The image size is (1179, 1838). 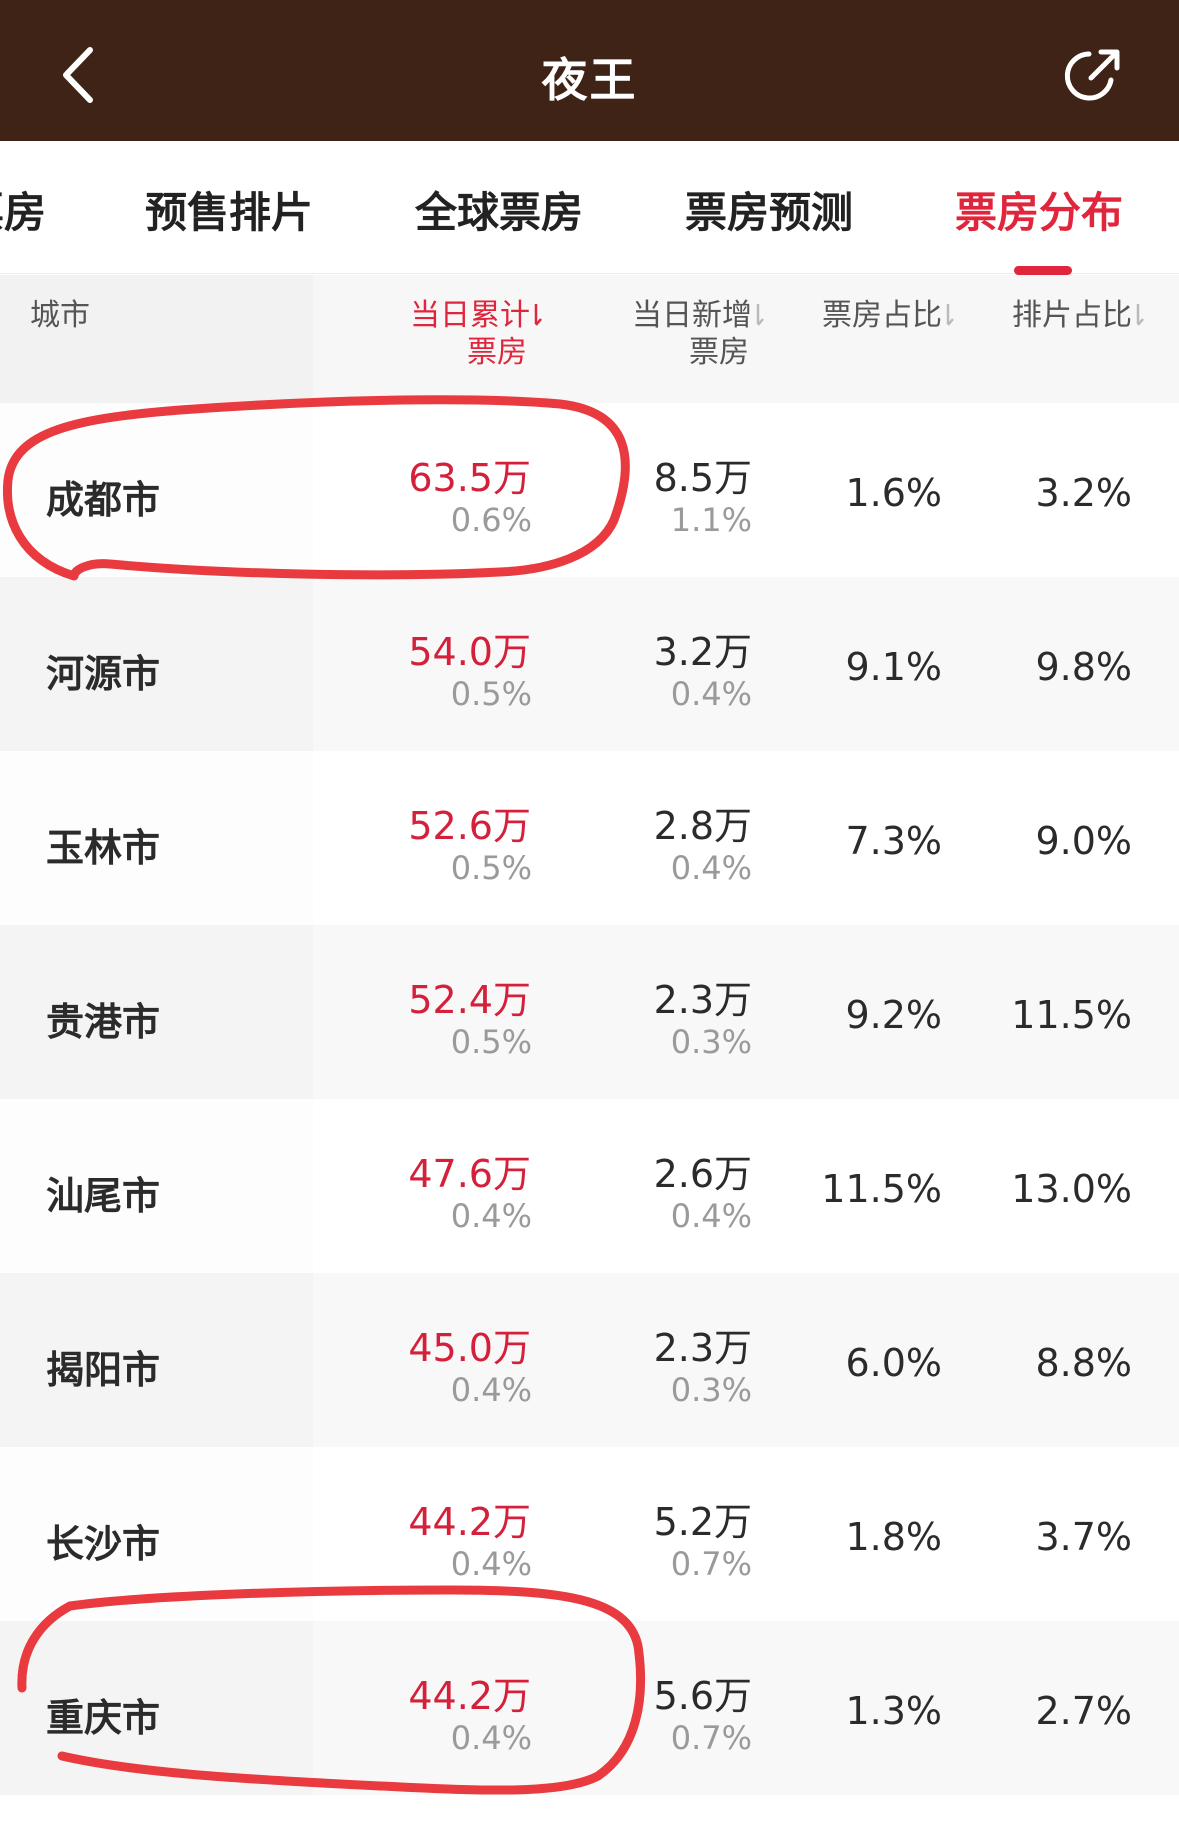 What do you see at coordinates (229, 209) in the screenshot?
I see `tab-presale-schedule: 预售排片` at bounding box center [229, 209].